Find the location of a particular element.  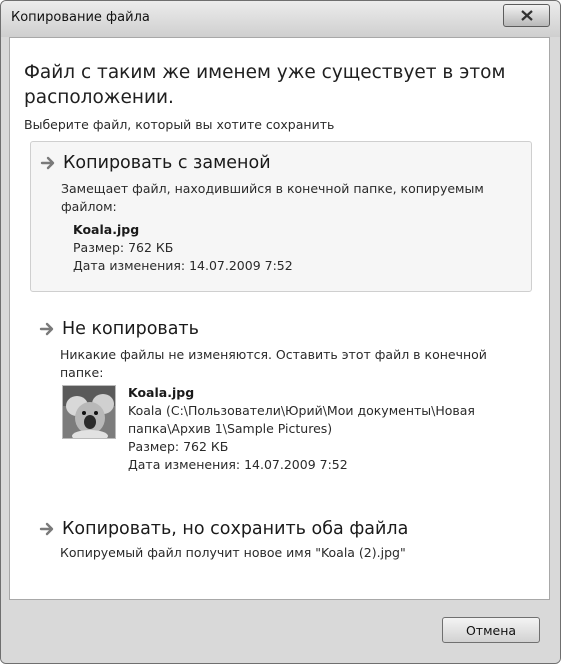

cancel-button: Отмена is located at coordinates (491, 630).